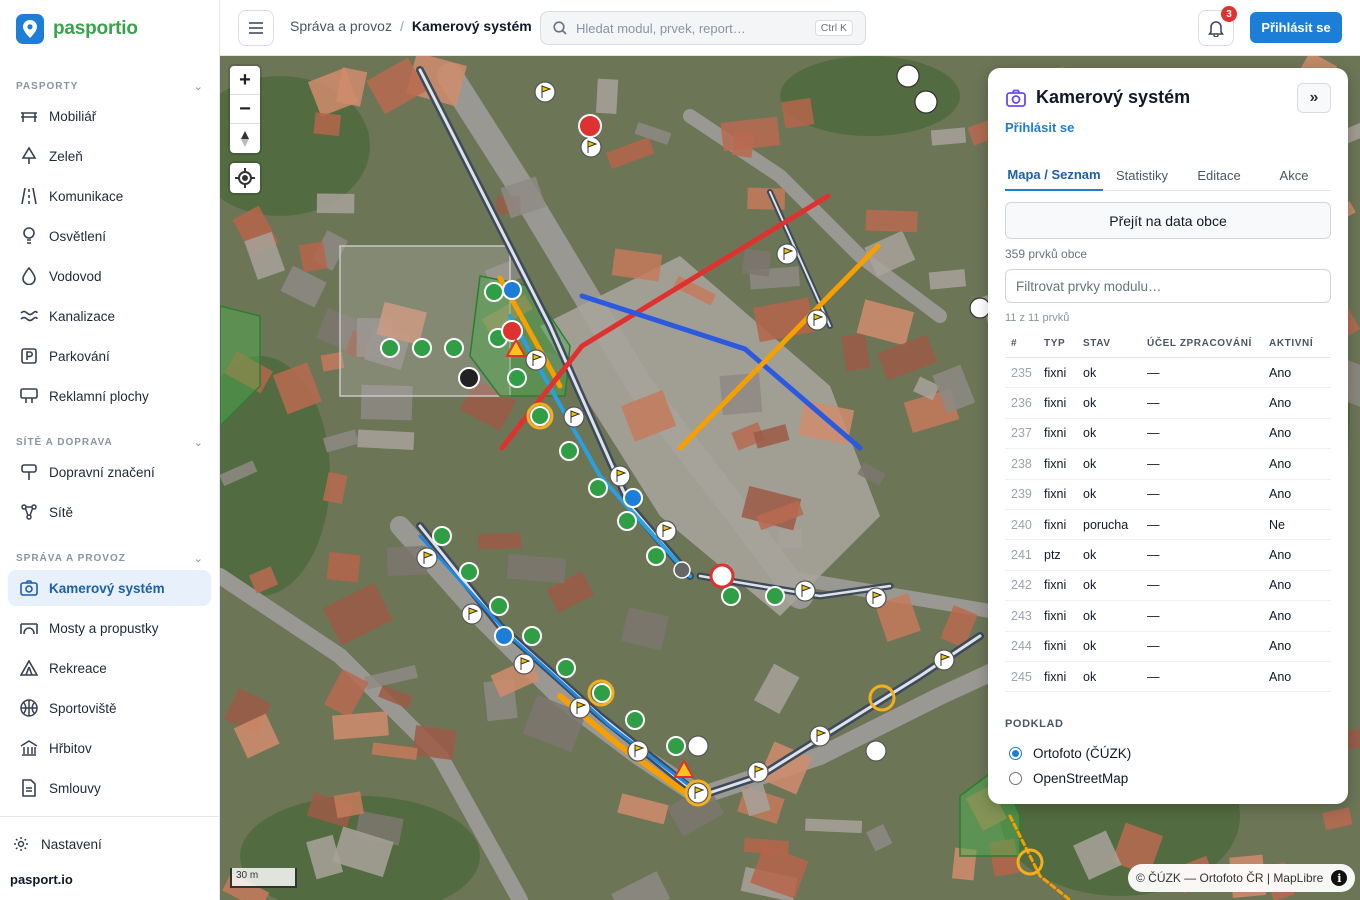 This screenshot has height=900, width=1360. What do you see at coordinates (1299, 343) in the screenshot?
I see `column-header: AKTIVNÍ` at bounding box center [1299, 343].